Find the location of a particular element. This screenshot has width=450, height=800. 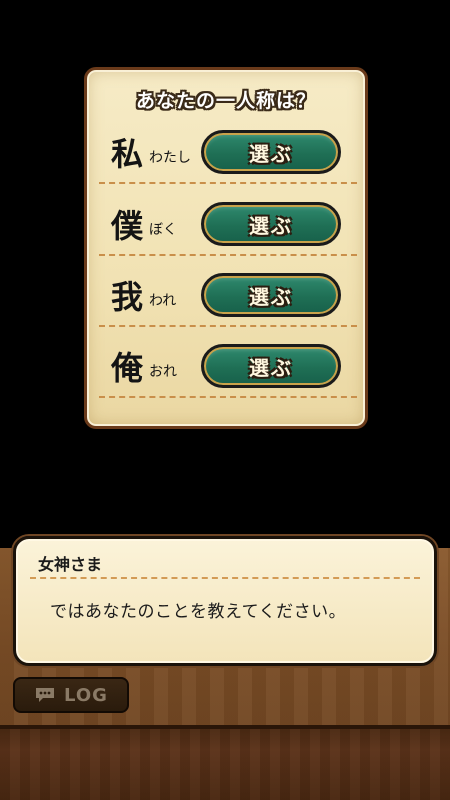

dialogue-text: ではあなたのことを教えてください。 is located at coordinates (198, 612).